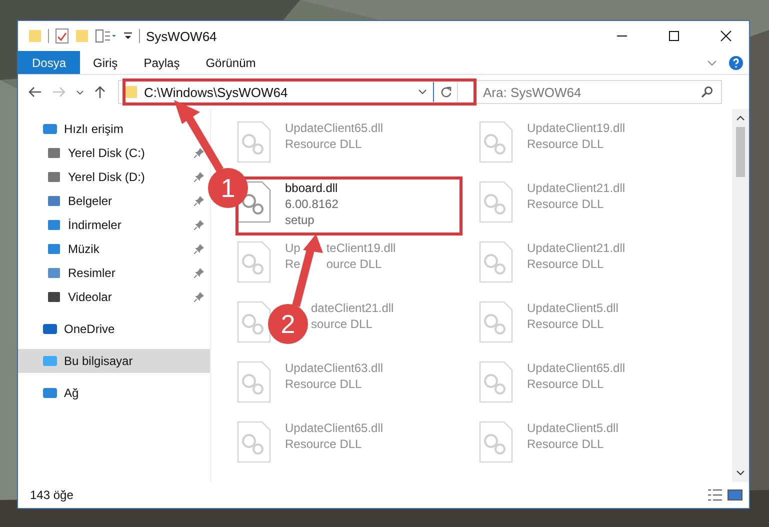 The image size is (769, 527). Describe the element at coordinates (352, 308) in the screenshot. I see `file-name: dateClient21.dll` at that location.